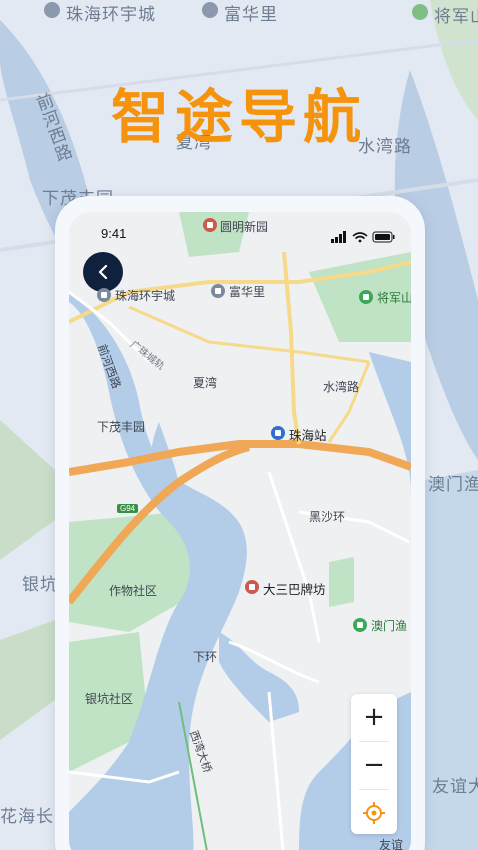 The width and height of the screenshot is (478, 850). What do you see at coordinates (453, 485) in the screenshot?
I see `bg-label-macau-fishing: 澳门渔` at bounding box center [453, 485].